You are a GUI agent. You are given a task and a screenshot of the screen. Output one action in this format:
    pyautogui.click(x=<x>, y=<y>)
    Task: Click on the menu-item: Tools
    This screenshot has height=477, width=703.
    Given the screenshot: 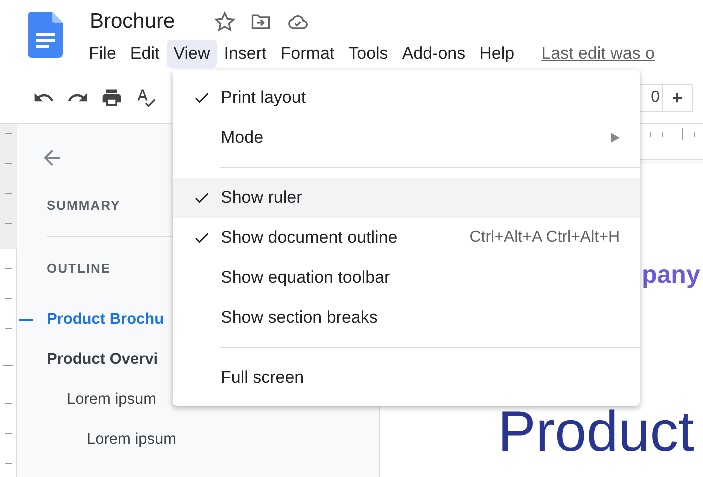 What is the action you would take?
    pyautogui.click(x=369, y=54)
    